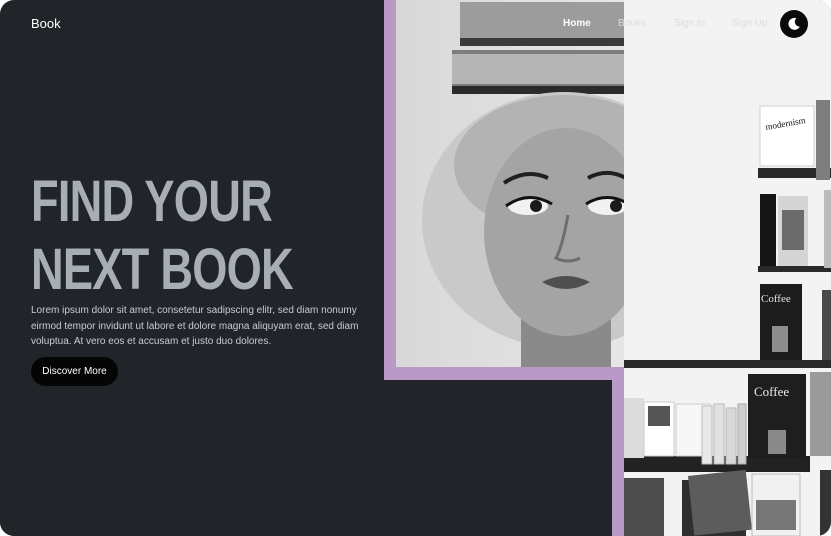  I want to click on hero-title-line-1: FIND YOUR, so click(152, 201).